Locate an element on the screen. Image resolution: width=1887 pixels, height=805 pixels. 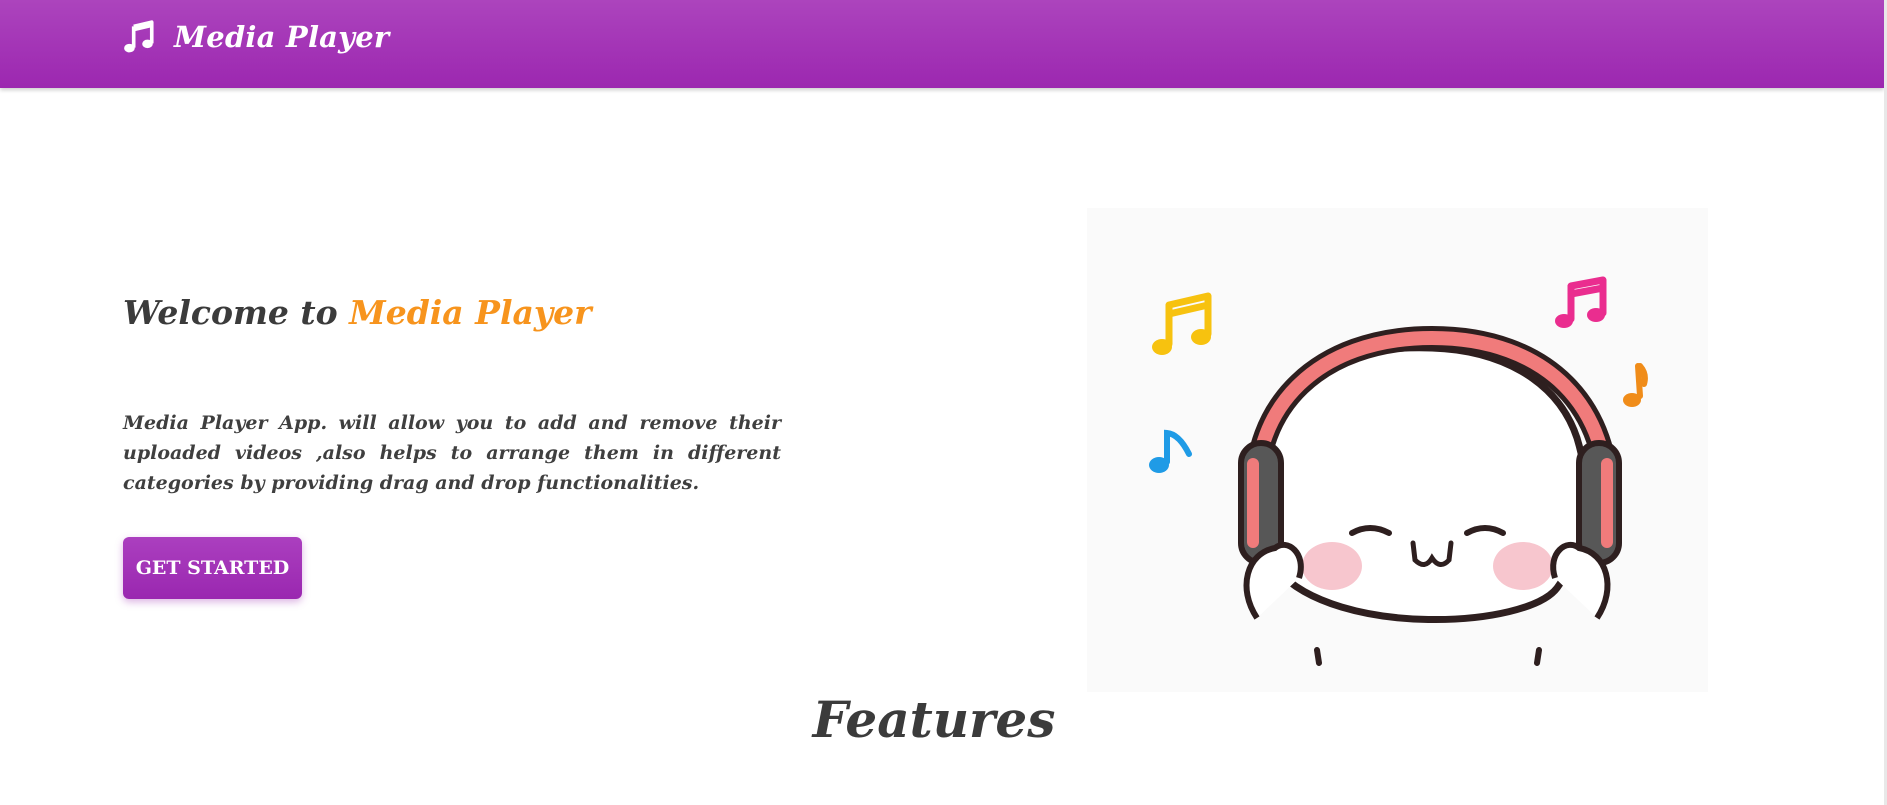
yellow-music-note-icon is located at coordinates (1182, 323).